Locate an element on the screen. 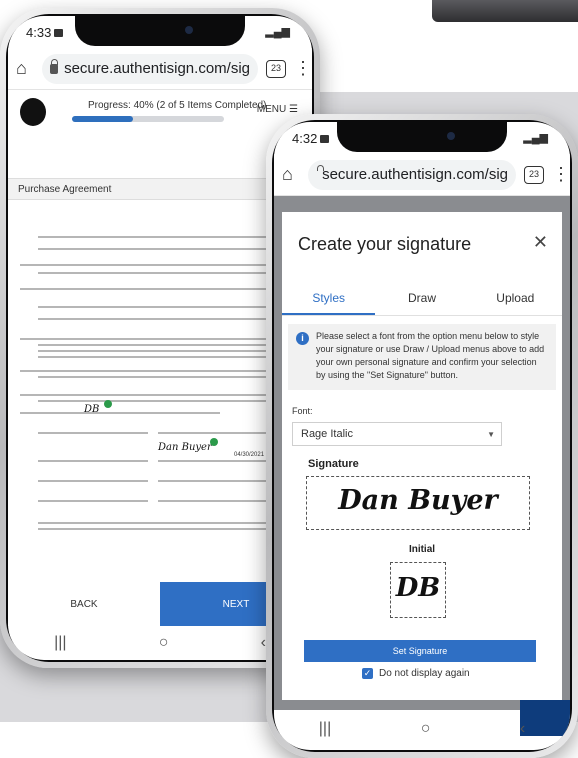 The image size is (578, 758). signature-field: Dan Buyer is located at coordinates (185, 447).